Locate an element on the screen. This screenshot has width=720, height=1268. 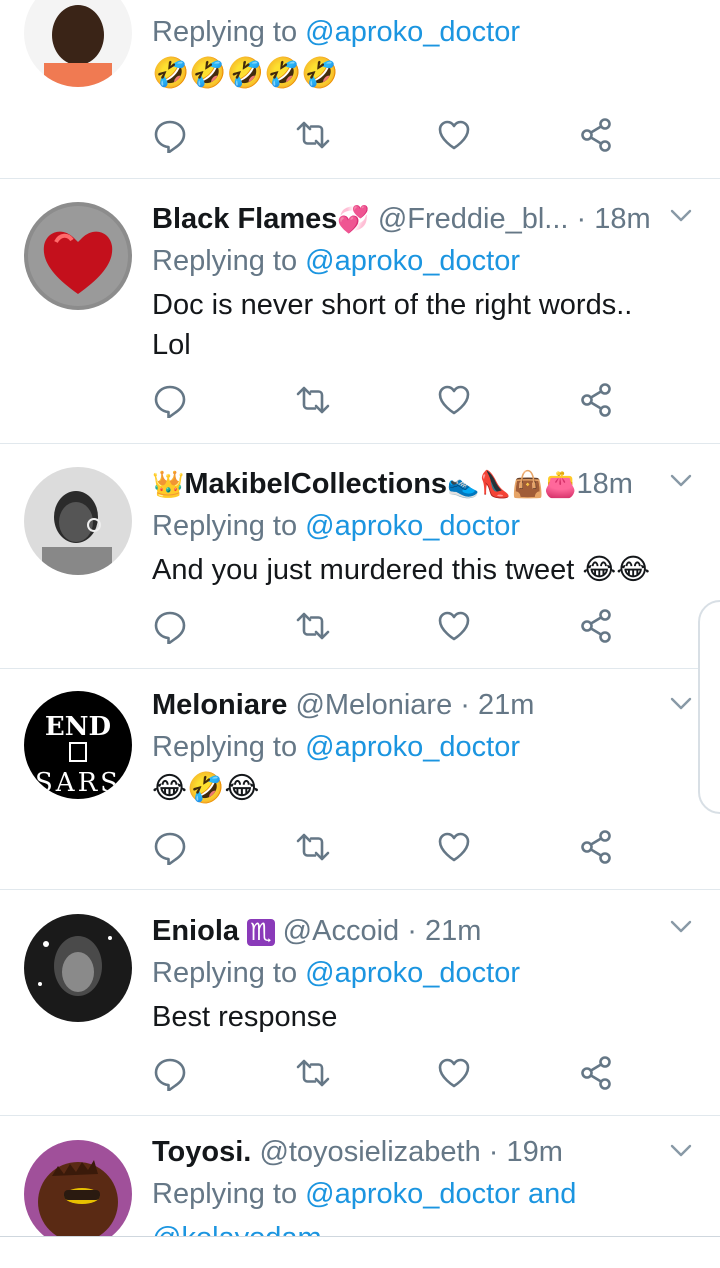
tweet-text: Best response is located at coordinates (245, 1017).